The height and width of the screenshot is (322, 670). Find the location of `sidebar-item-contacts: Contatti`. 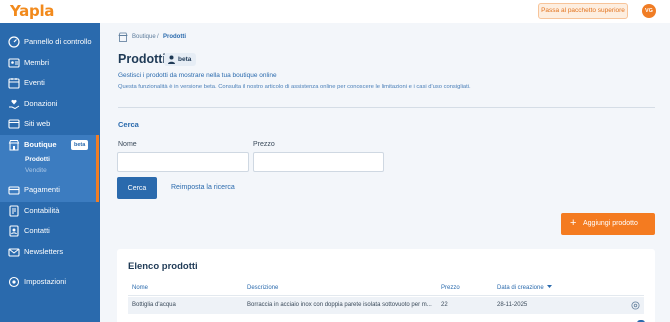

sidebar-item-contacts: Contatti is located at coordinates (50, 231).